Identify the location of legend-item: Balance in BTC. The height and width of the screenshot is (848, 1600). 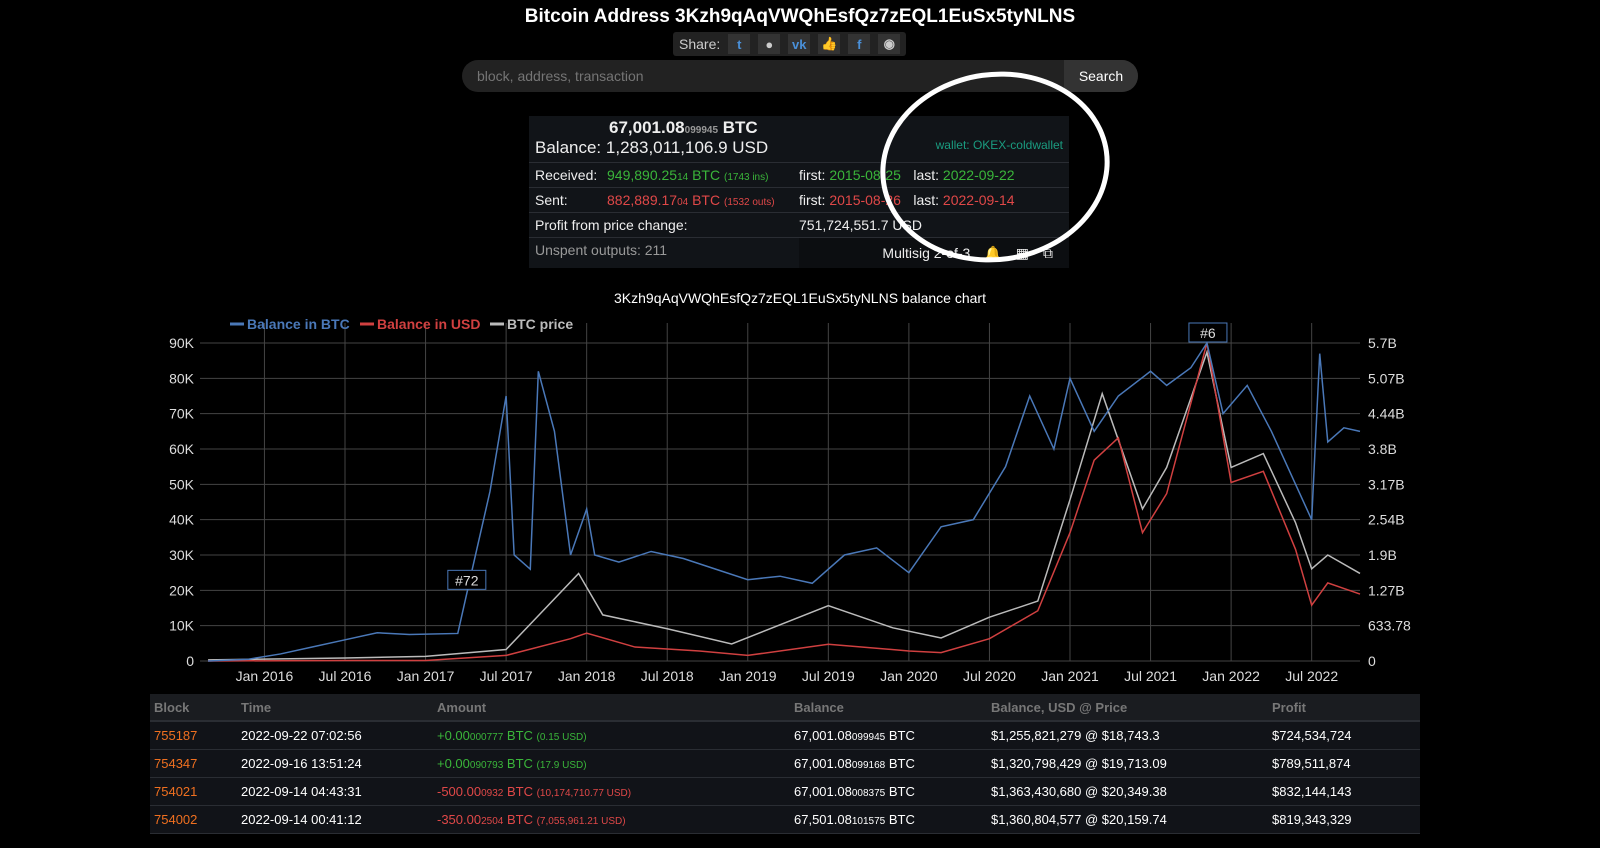
(298, 324).